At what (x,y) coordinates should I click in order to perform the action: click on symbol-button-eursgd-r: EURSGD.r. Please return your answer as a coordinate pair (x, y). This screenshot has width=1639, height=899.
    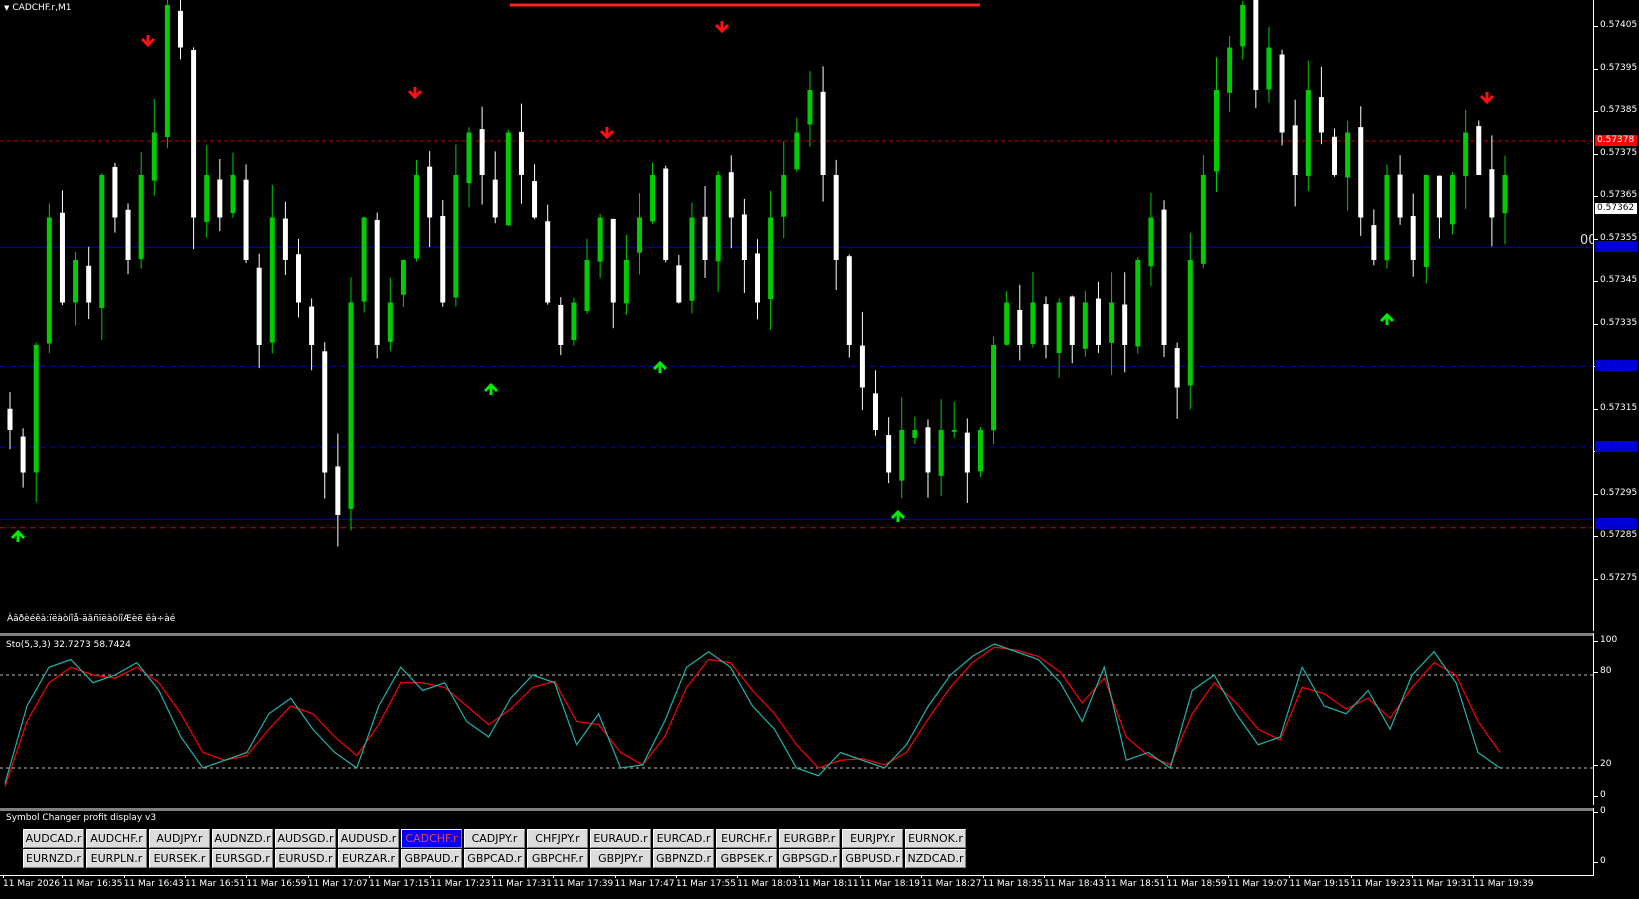
    Looking at the image, I should click on (242, 858).